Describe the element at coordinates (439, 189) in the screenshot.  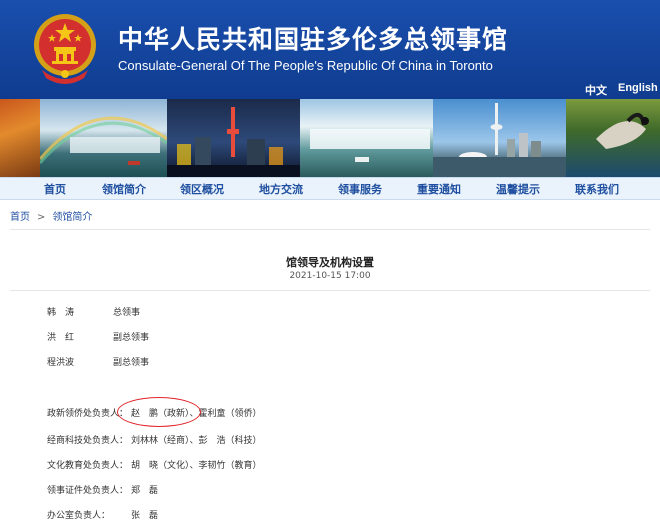
I see `nav-important-notices: 重要通知` at that location.